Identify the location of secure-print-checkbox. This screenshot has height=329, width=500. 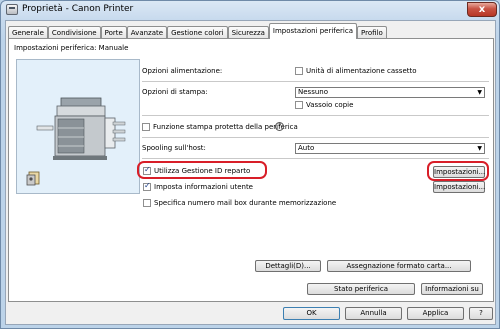
(146, 127).